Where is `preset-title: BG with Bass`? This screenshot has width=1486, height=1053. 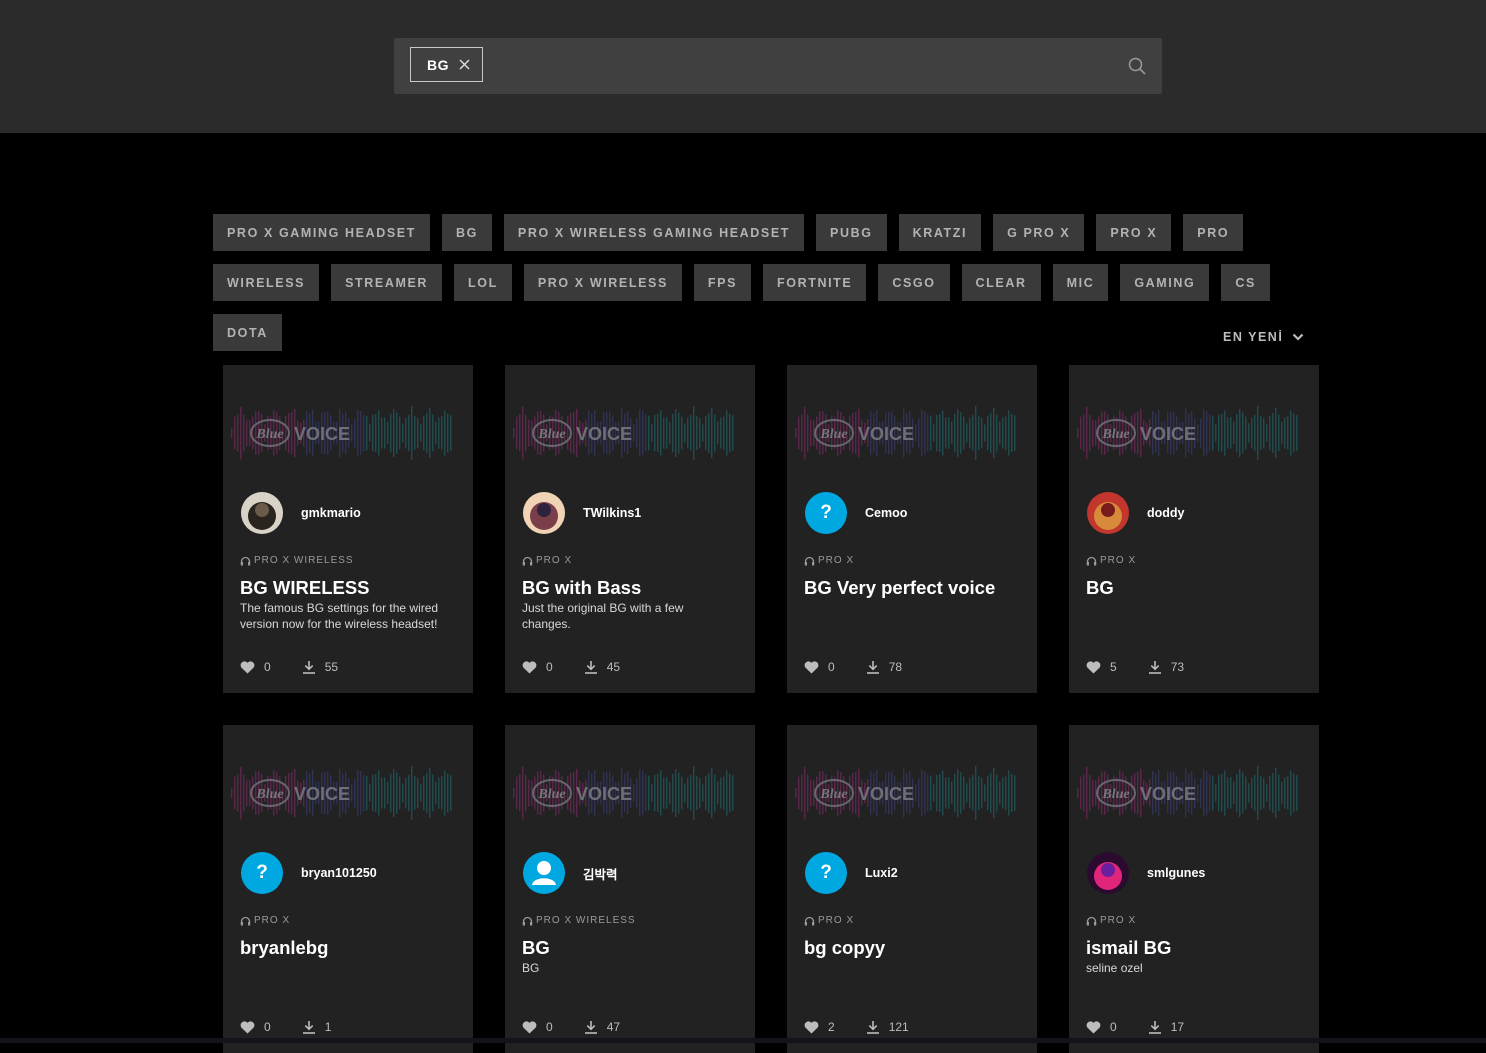
preset-title: BG with Bass is located at coordinates (632, 588).